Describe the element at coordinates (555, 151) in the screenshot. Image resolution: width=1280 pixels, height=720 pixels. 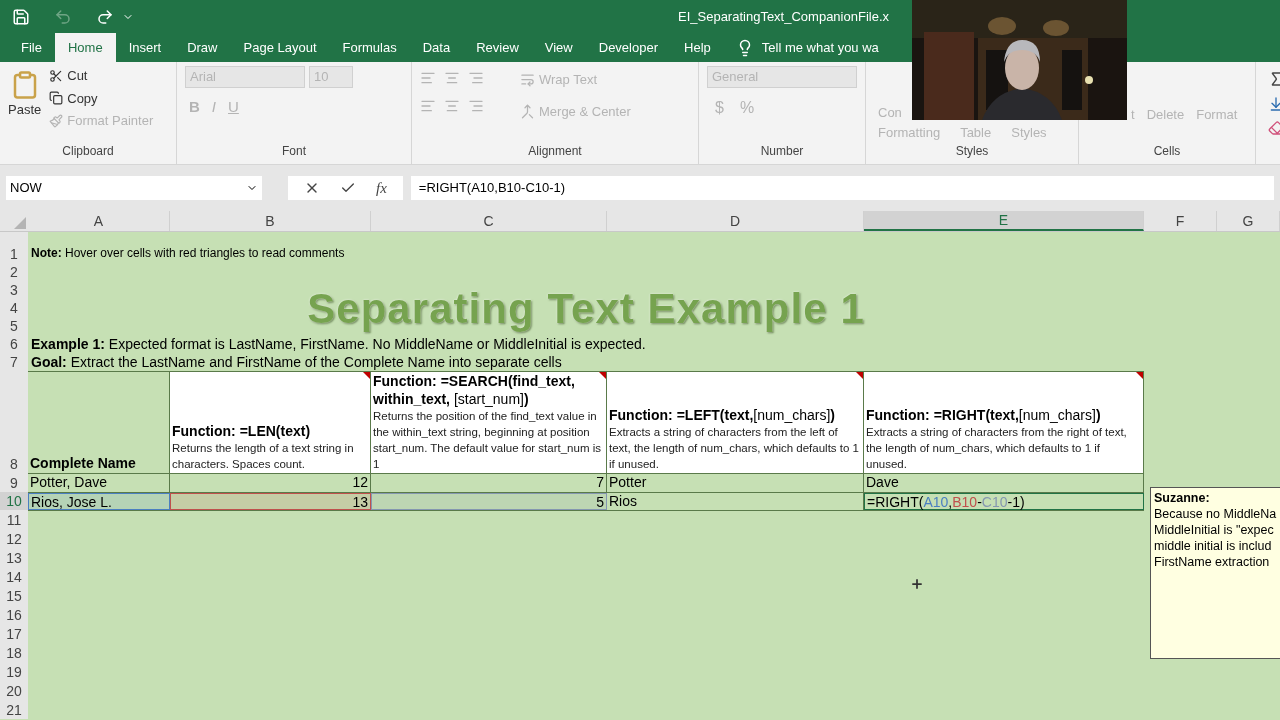
I see `group-label: Alignment` at that location.